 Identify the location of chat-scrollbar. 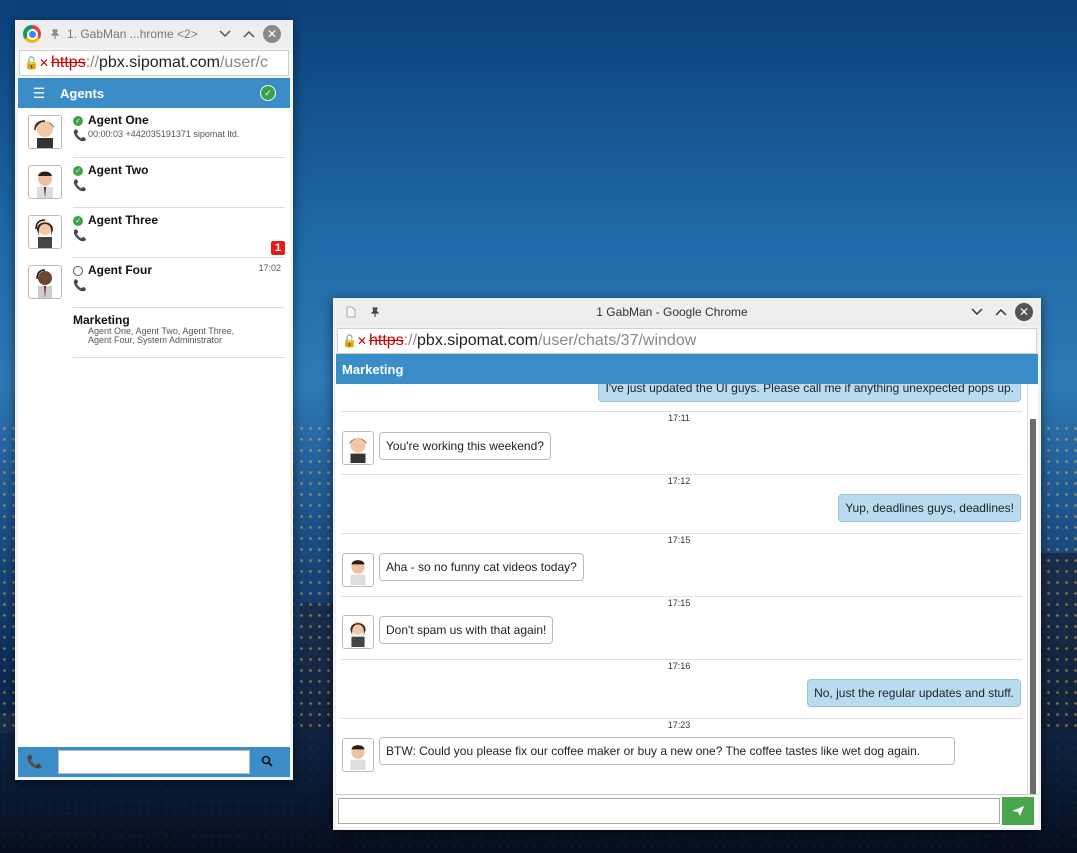
(1032, 590).